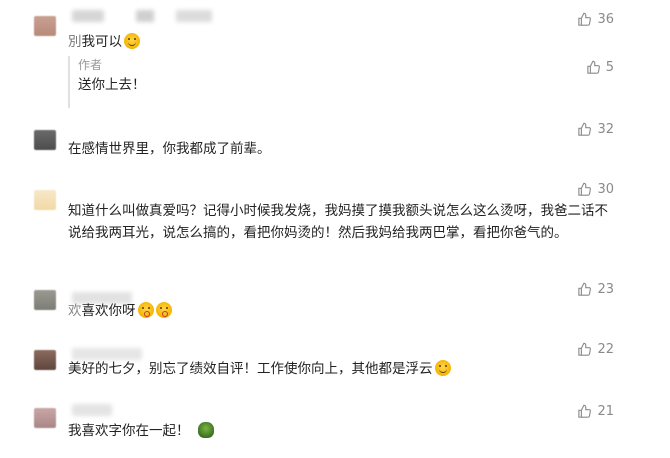 Image resolution: width=670 pixels, height=458 pixels. Describe the element at coordinates (605, 129) in the screenshot. I see `like-count: 32` at that location.